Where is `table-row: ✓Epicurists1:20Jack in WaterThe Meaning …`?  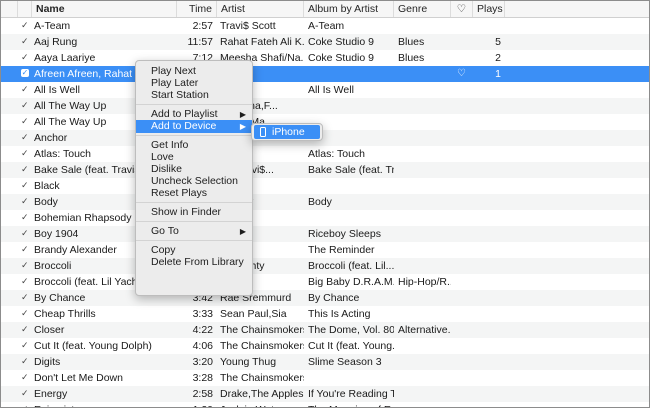
table-row: ✓Epicurists1:20Jack in WaterThe Meaning … is located at coordinates (325, 404).